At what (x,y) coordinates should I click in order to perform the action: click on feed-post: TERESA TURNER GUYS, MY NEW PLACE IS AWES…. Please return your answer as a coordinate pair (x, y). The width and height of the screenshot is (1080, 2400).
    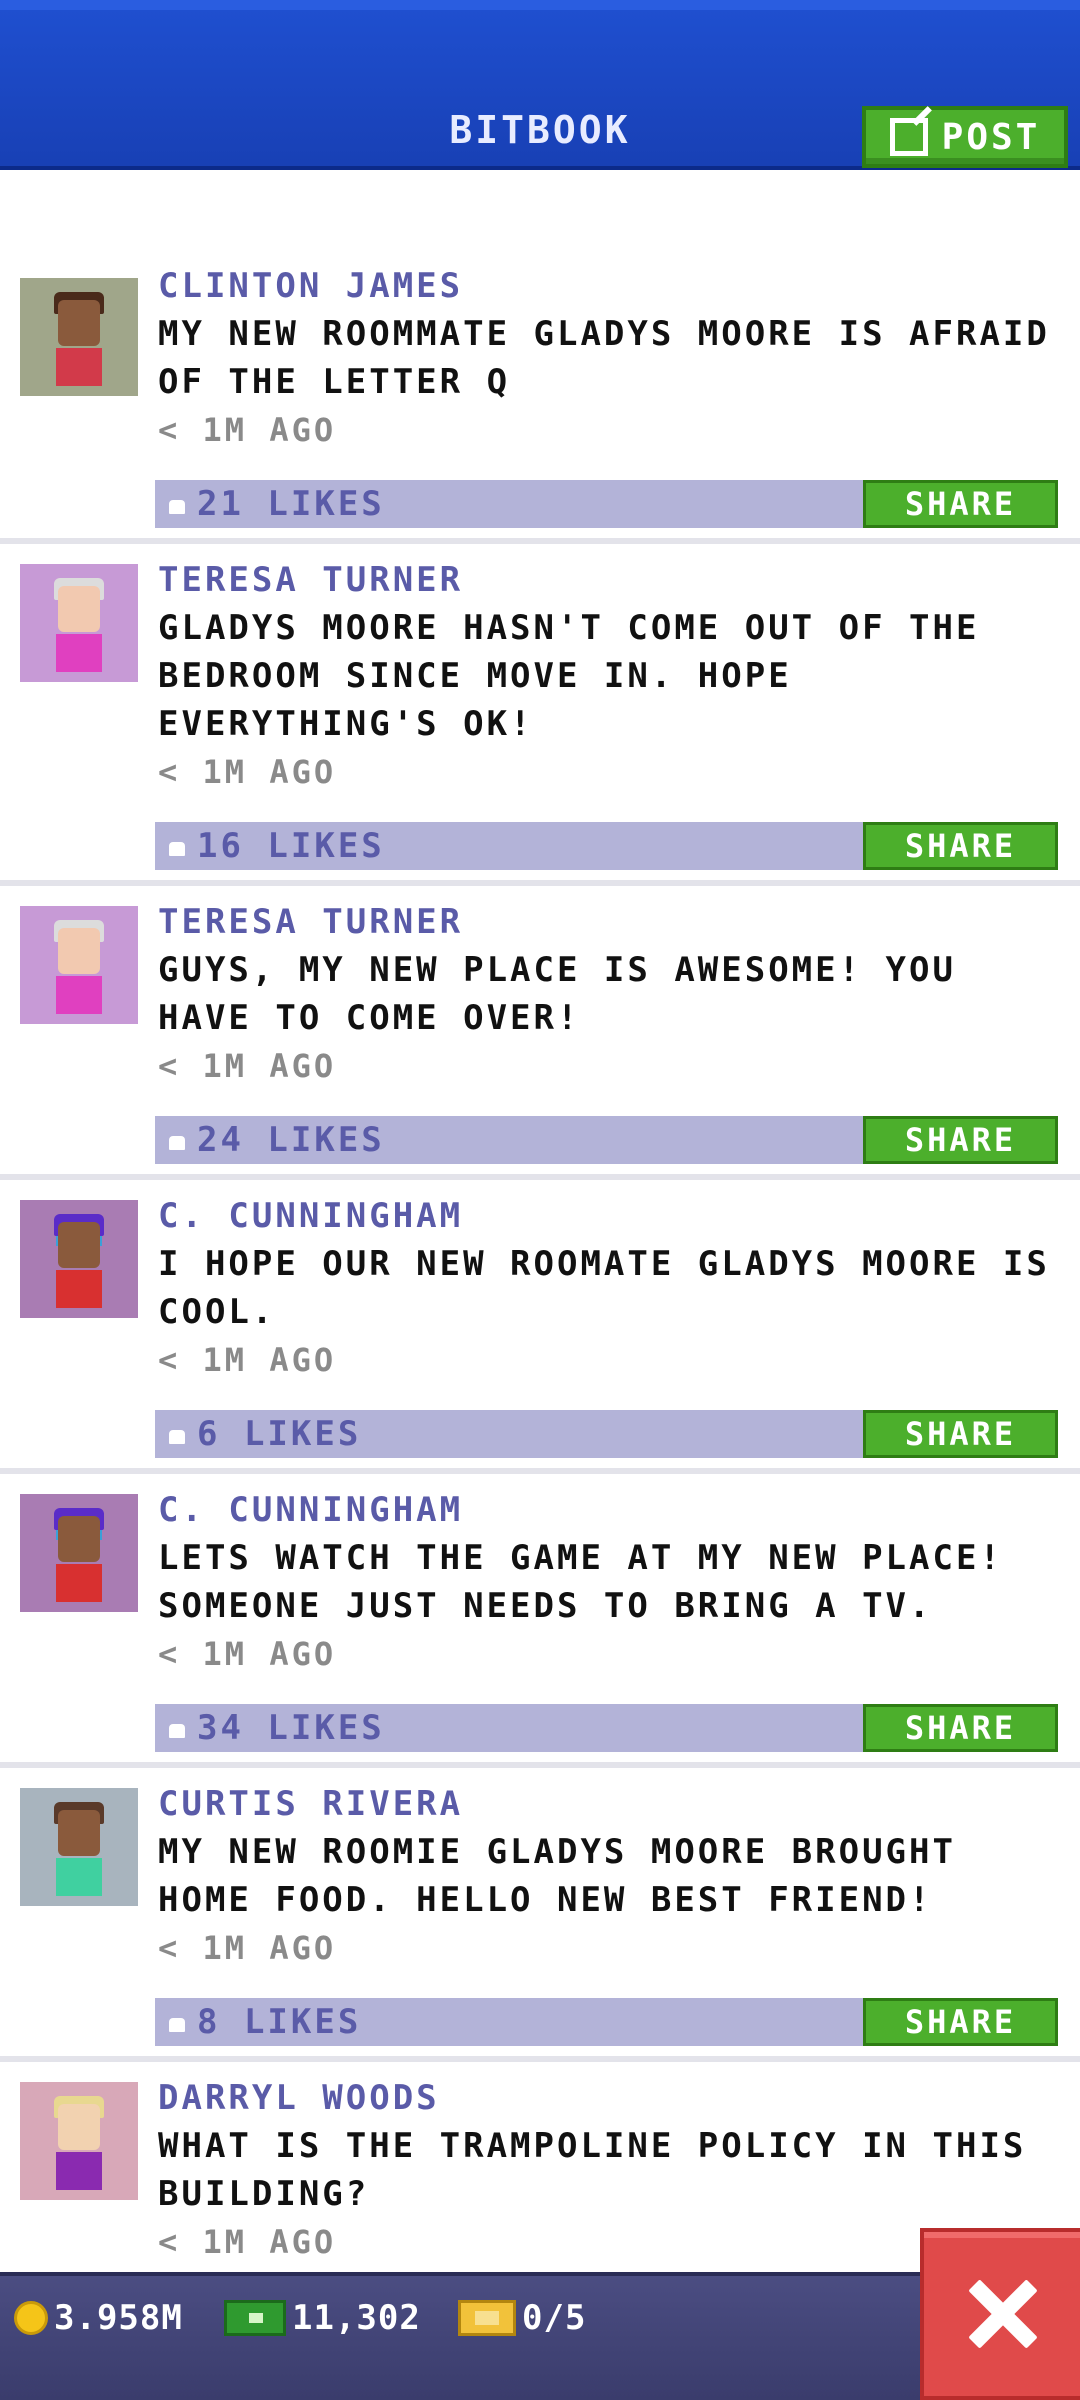
    Looking at the image, I should click on (540, 1033).